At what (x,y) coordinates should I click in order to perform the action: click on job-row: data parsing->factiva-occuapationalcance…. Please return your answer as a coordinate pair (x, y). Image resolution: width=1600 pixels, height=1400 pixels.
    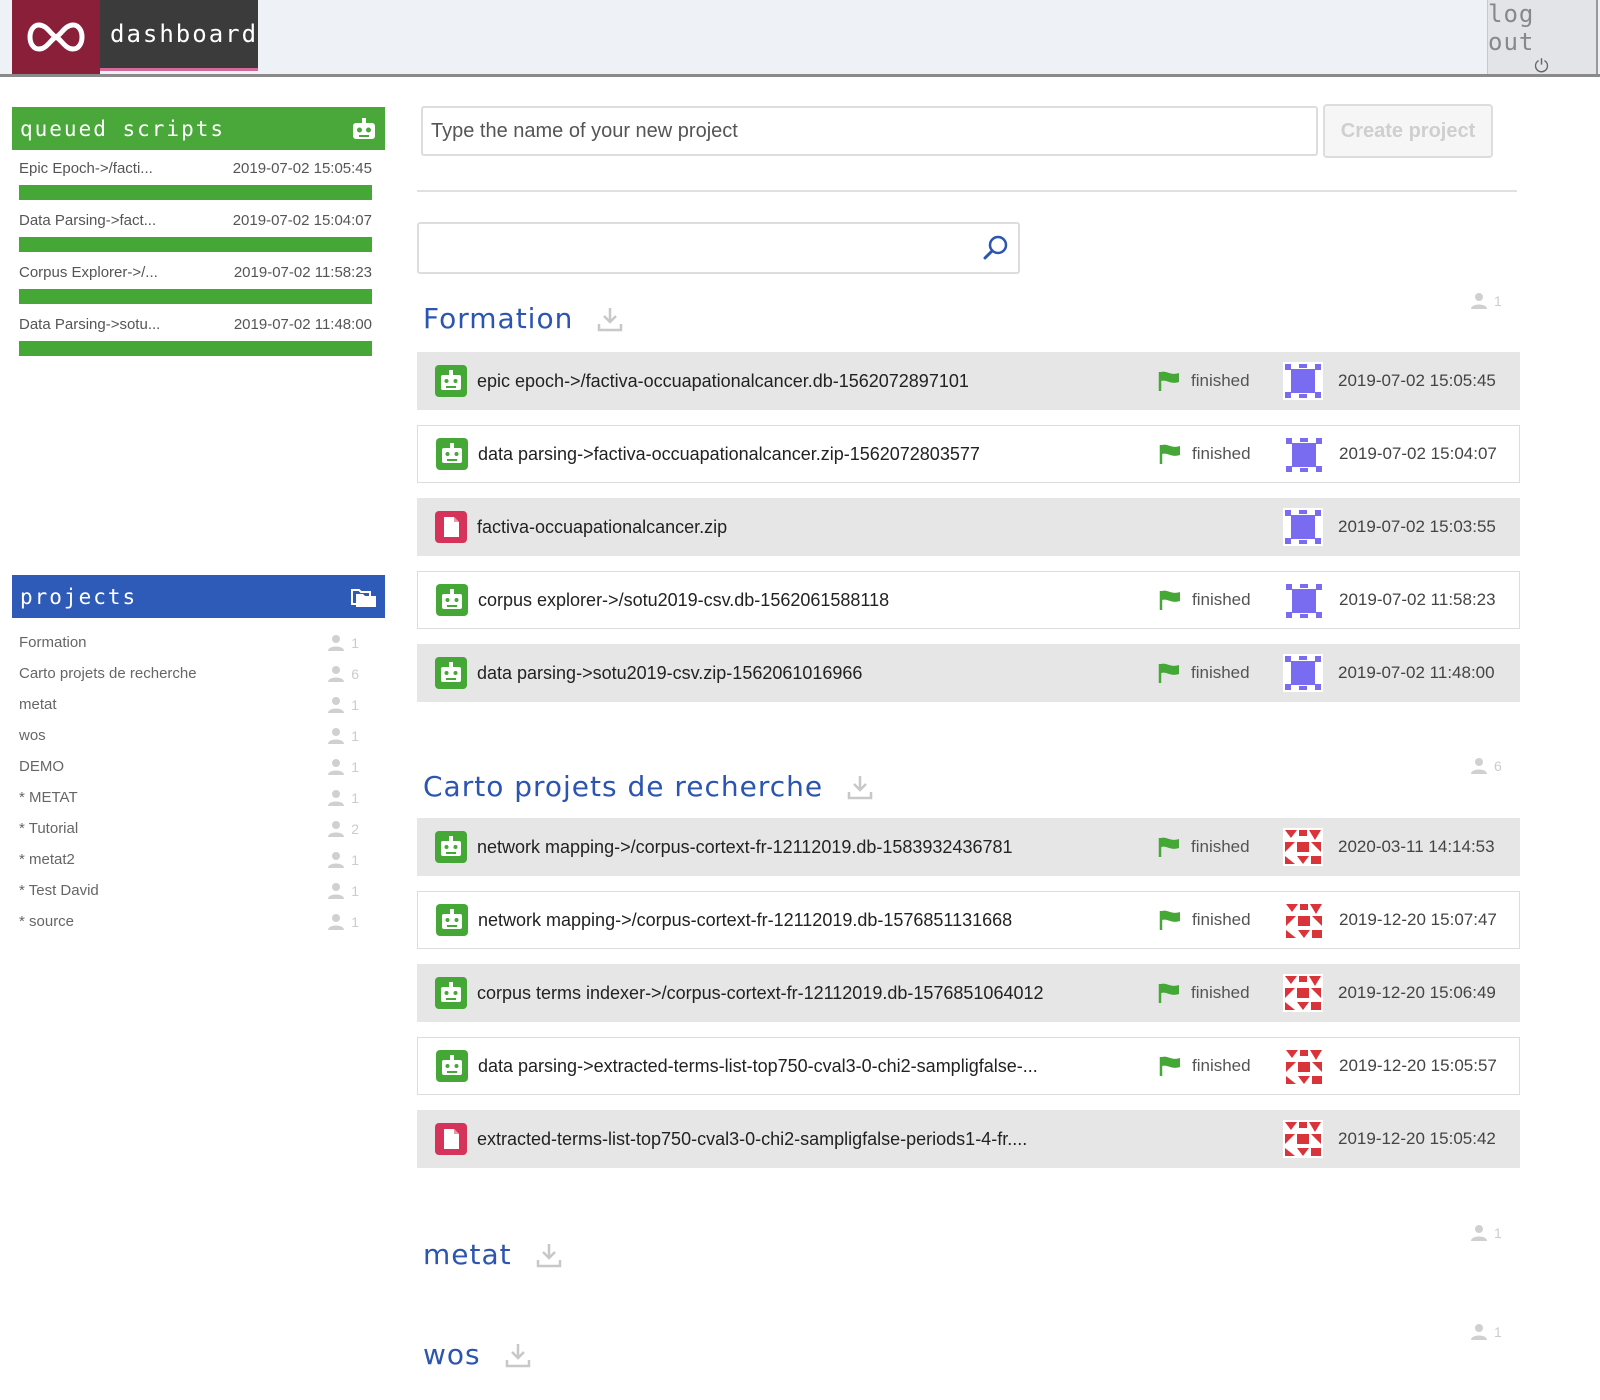
    Looking at the image, I should click on (968, 454).